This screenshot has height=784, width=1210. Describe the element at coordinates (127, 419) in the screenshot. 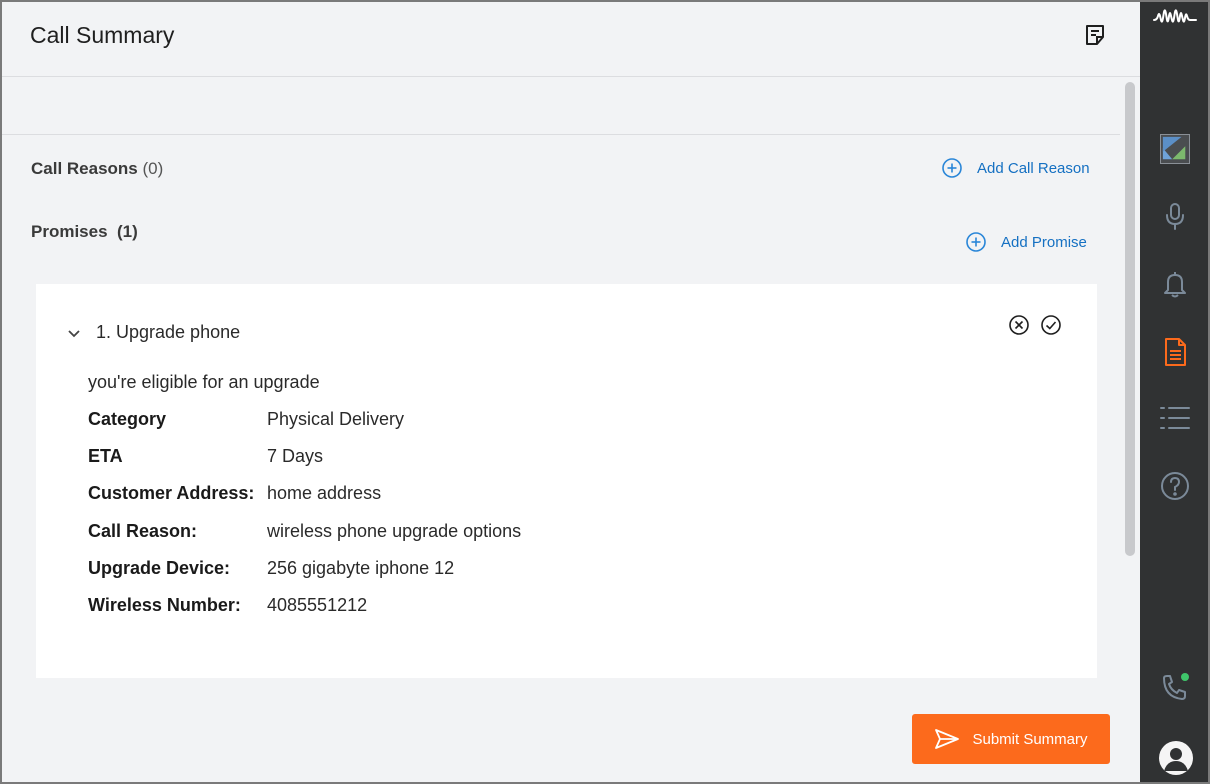

I see `detail-label: Category` at that location.